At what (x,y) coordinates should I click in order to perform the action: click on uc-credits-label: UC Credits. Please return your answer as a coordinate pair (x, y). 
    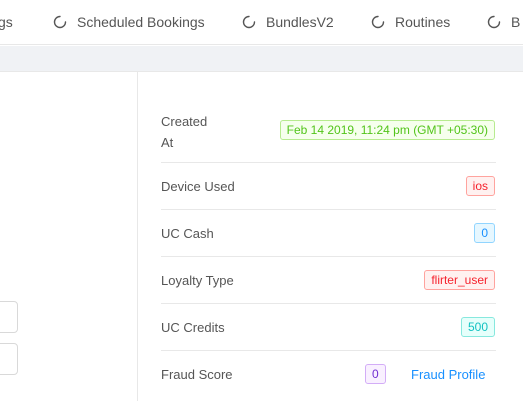
    Looking at the image, I should click on (193, 327).